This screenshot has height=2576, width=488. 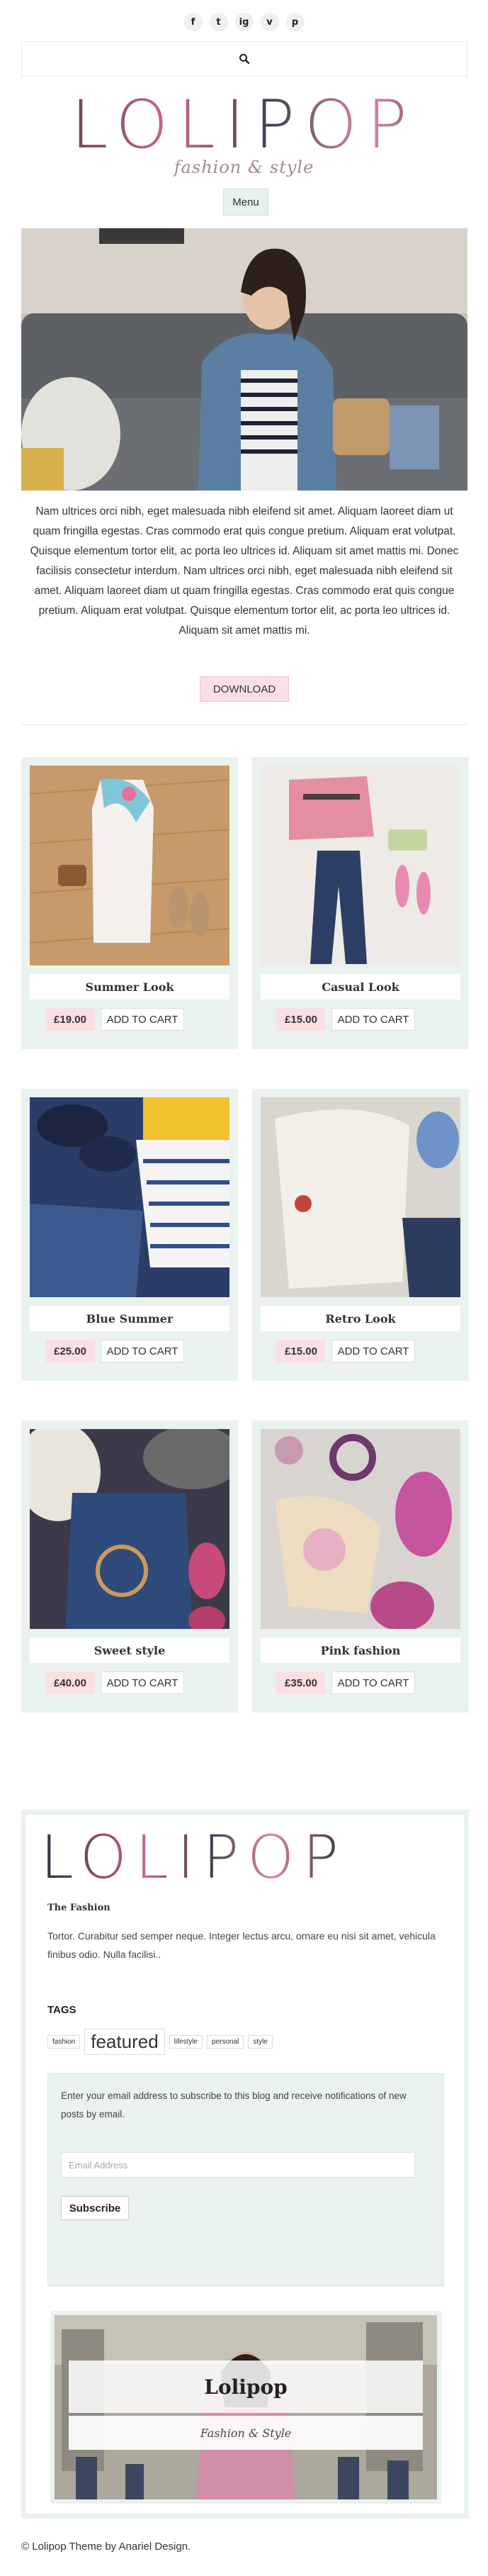 I want to click on product-price: £40.00, so click(x=70, y=1682).